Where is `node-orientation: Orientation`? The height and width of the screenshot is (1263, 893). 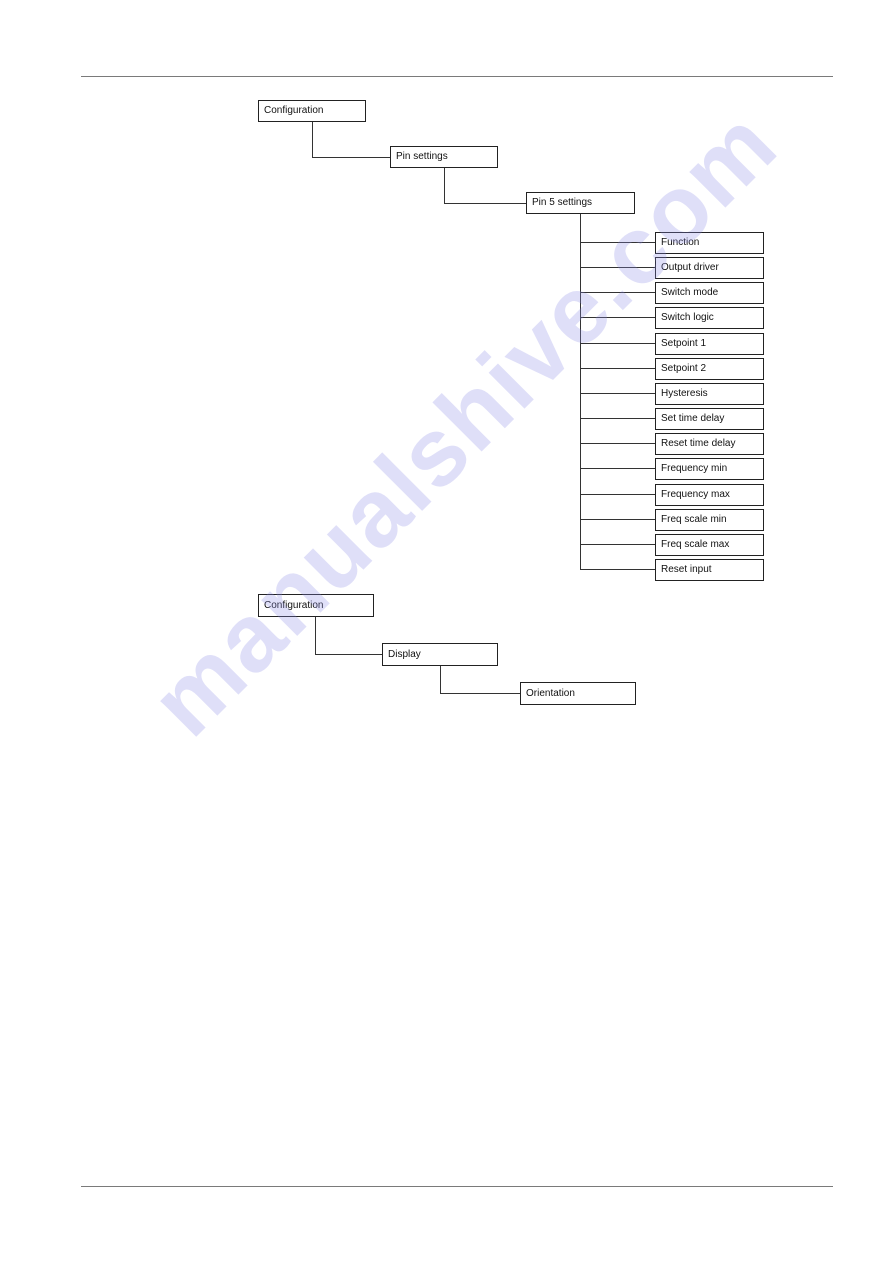 node-orientation: Orientation is located at coordinates (578, 693).